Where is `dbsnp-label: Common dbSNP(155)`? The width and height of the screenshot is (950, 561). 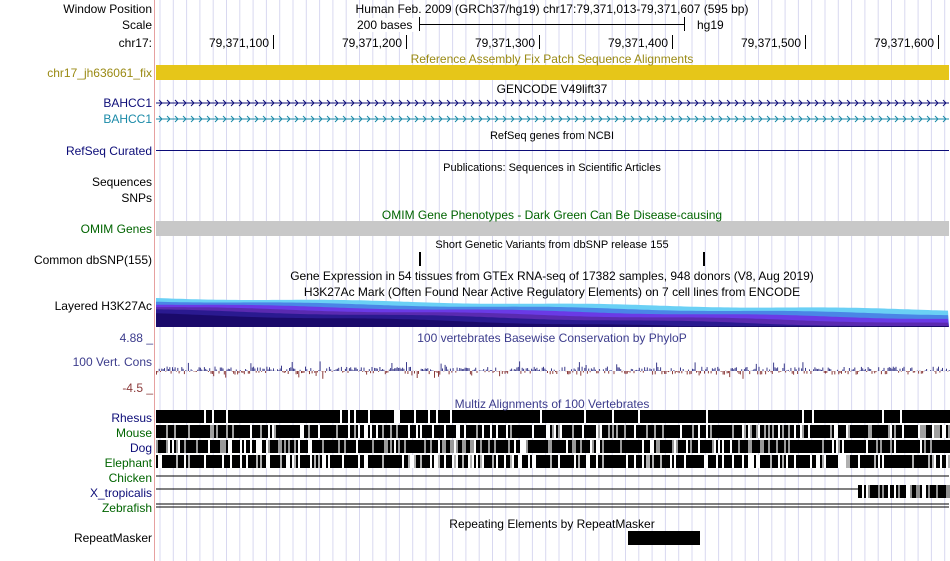
dbsnp-label: Common dbSNP(155) is located at coordinates (93, 260).